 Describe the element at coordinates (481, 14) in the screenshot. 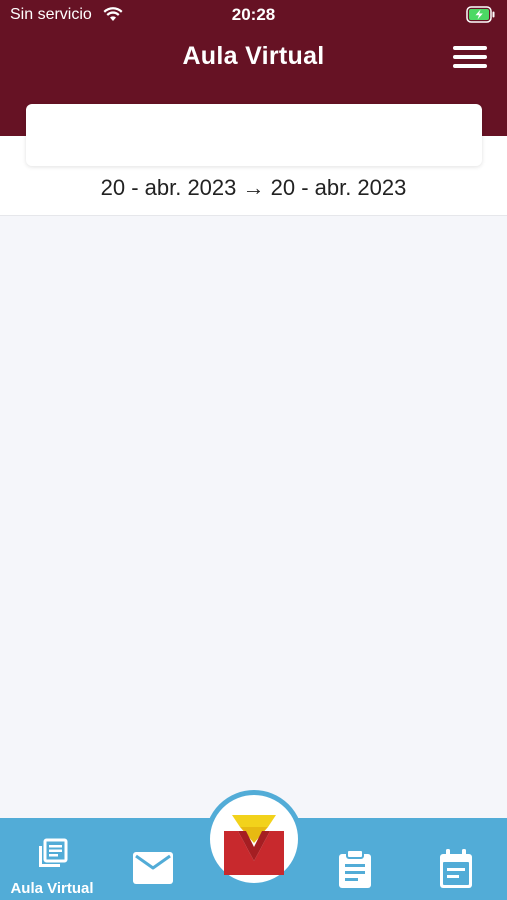

I see `battery-charging-icon` at that location.